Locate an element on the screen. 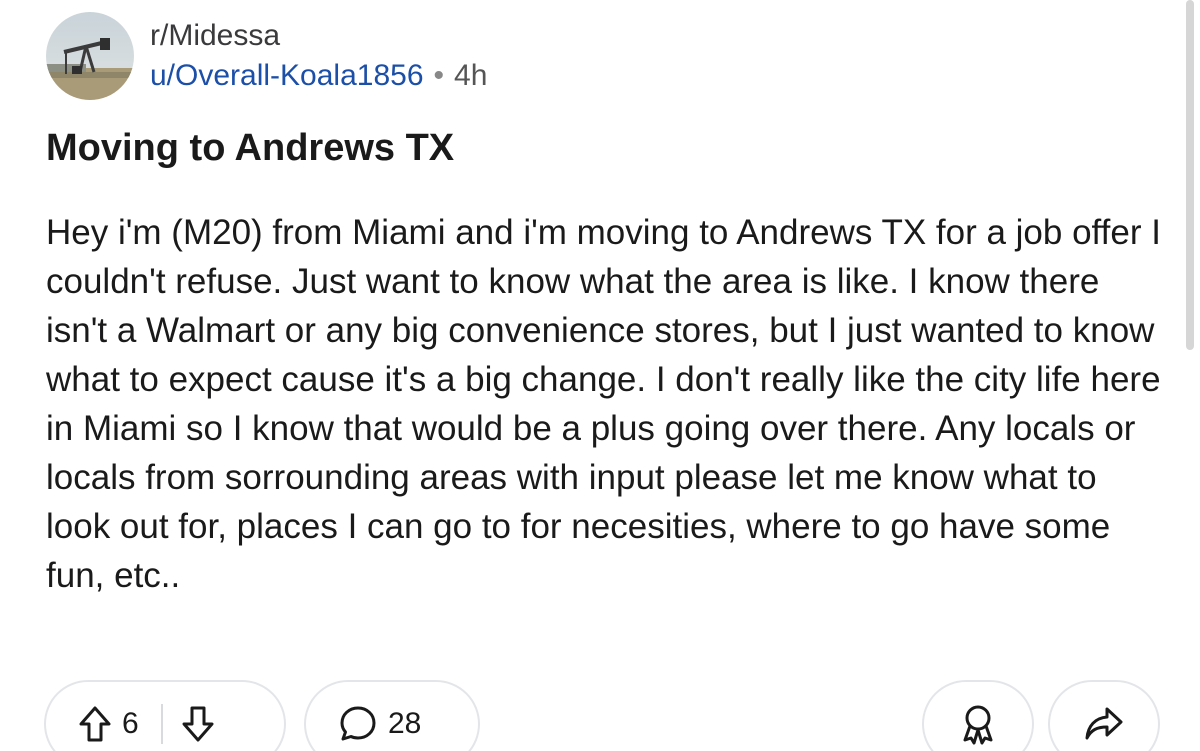  downvote-arrow-icon is located at coordinates (198, 724).